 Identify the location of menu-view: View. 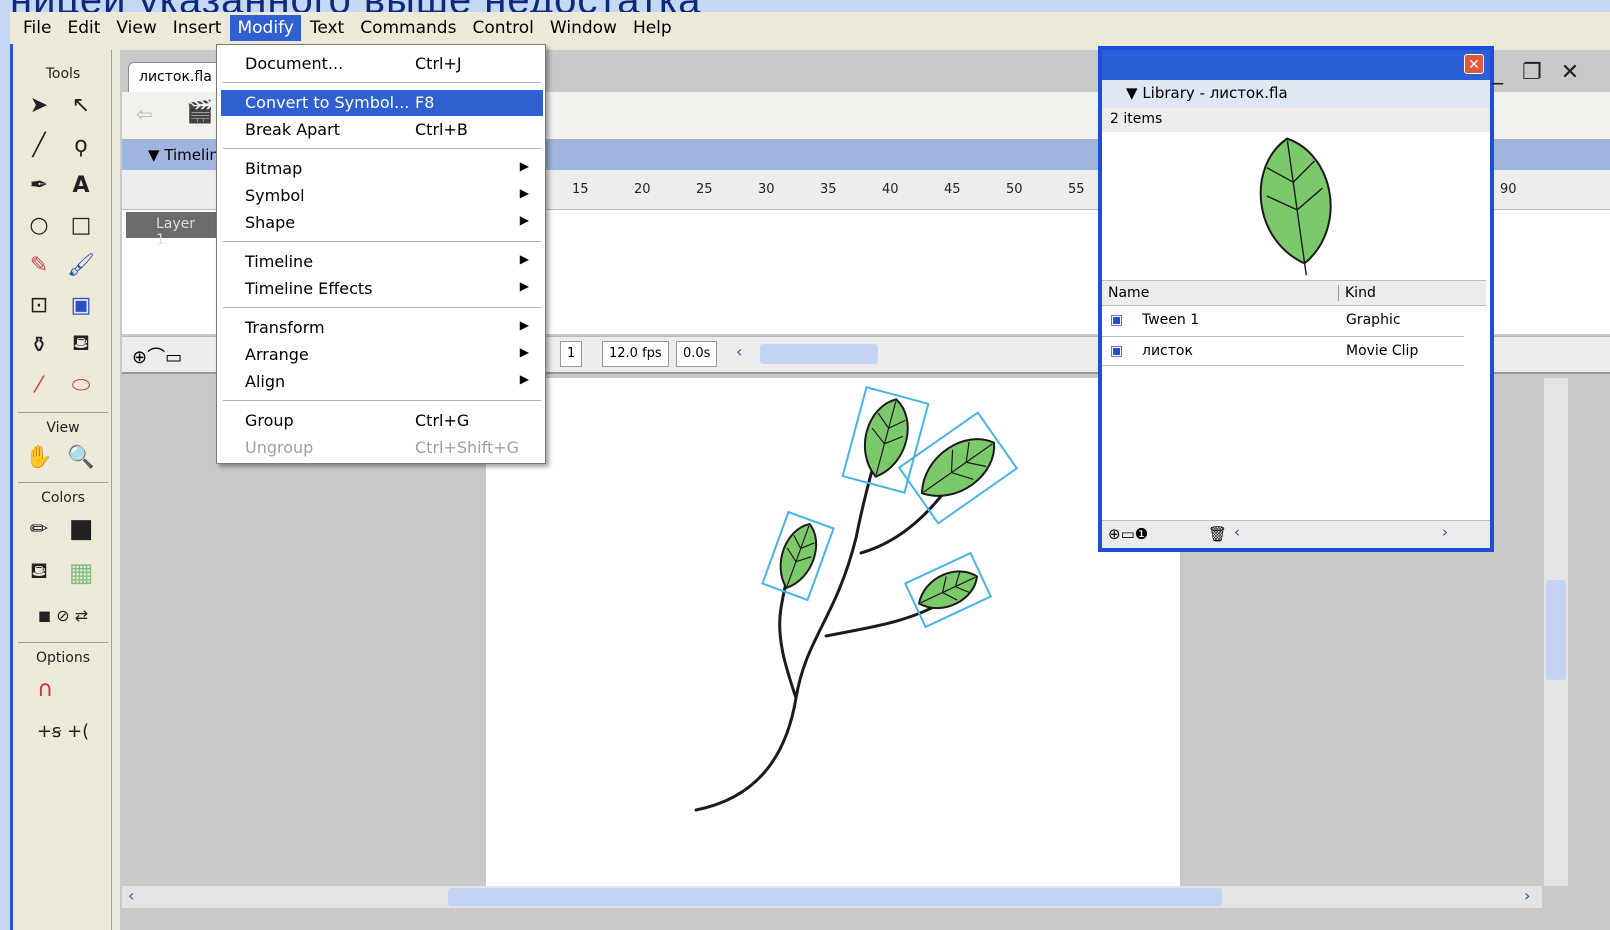
(136, 28).